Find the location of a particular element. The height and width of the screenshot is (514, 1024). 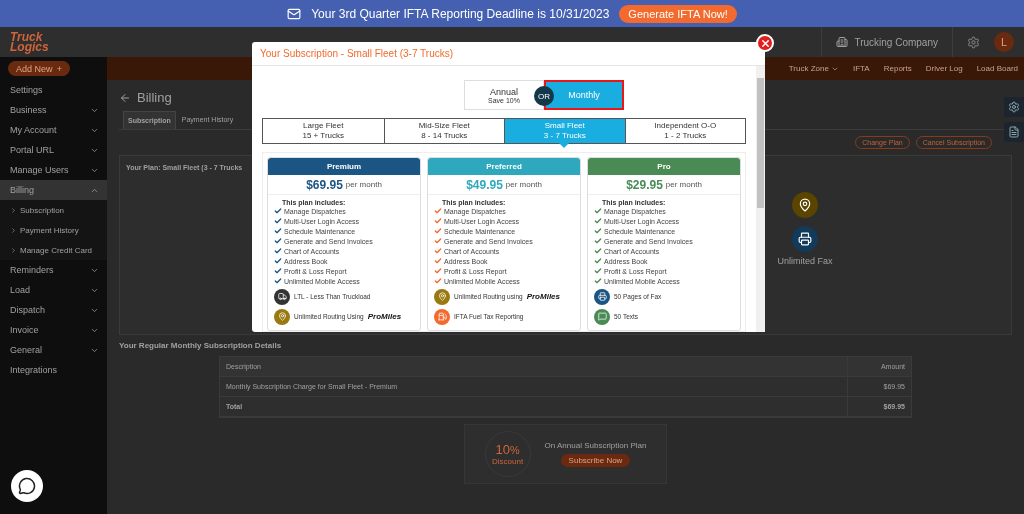

user-avatar: L is located at coordinates (1004, 42).